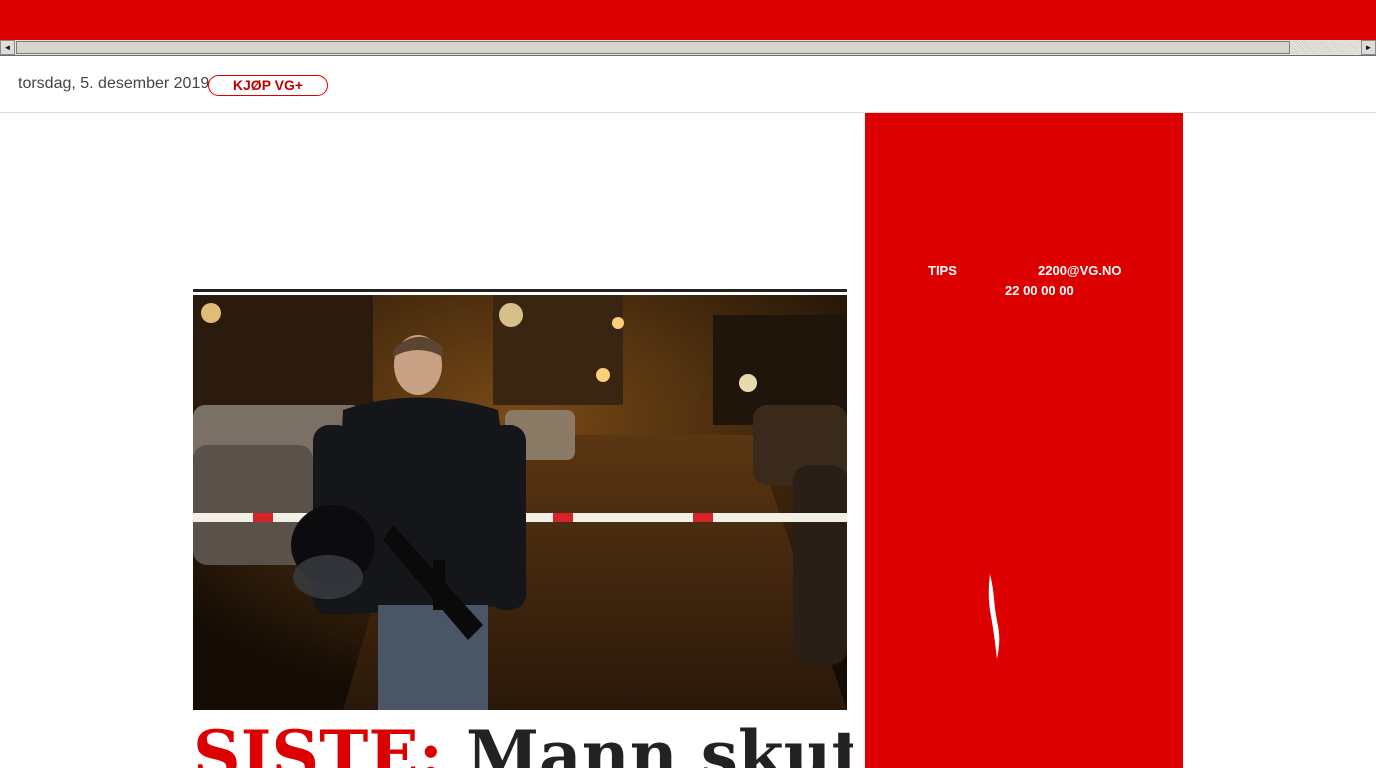  I want to click on article-top-rule, so click(520, 290).